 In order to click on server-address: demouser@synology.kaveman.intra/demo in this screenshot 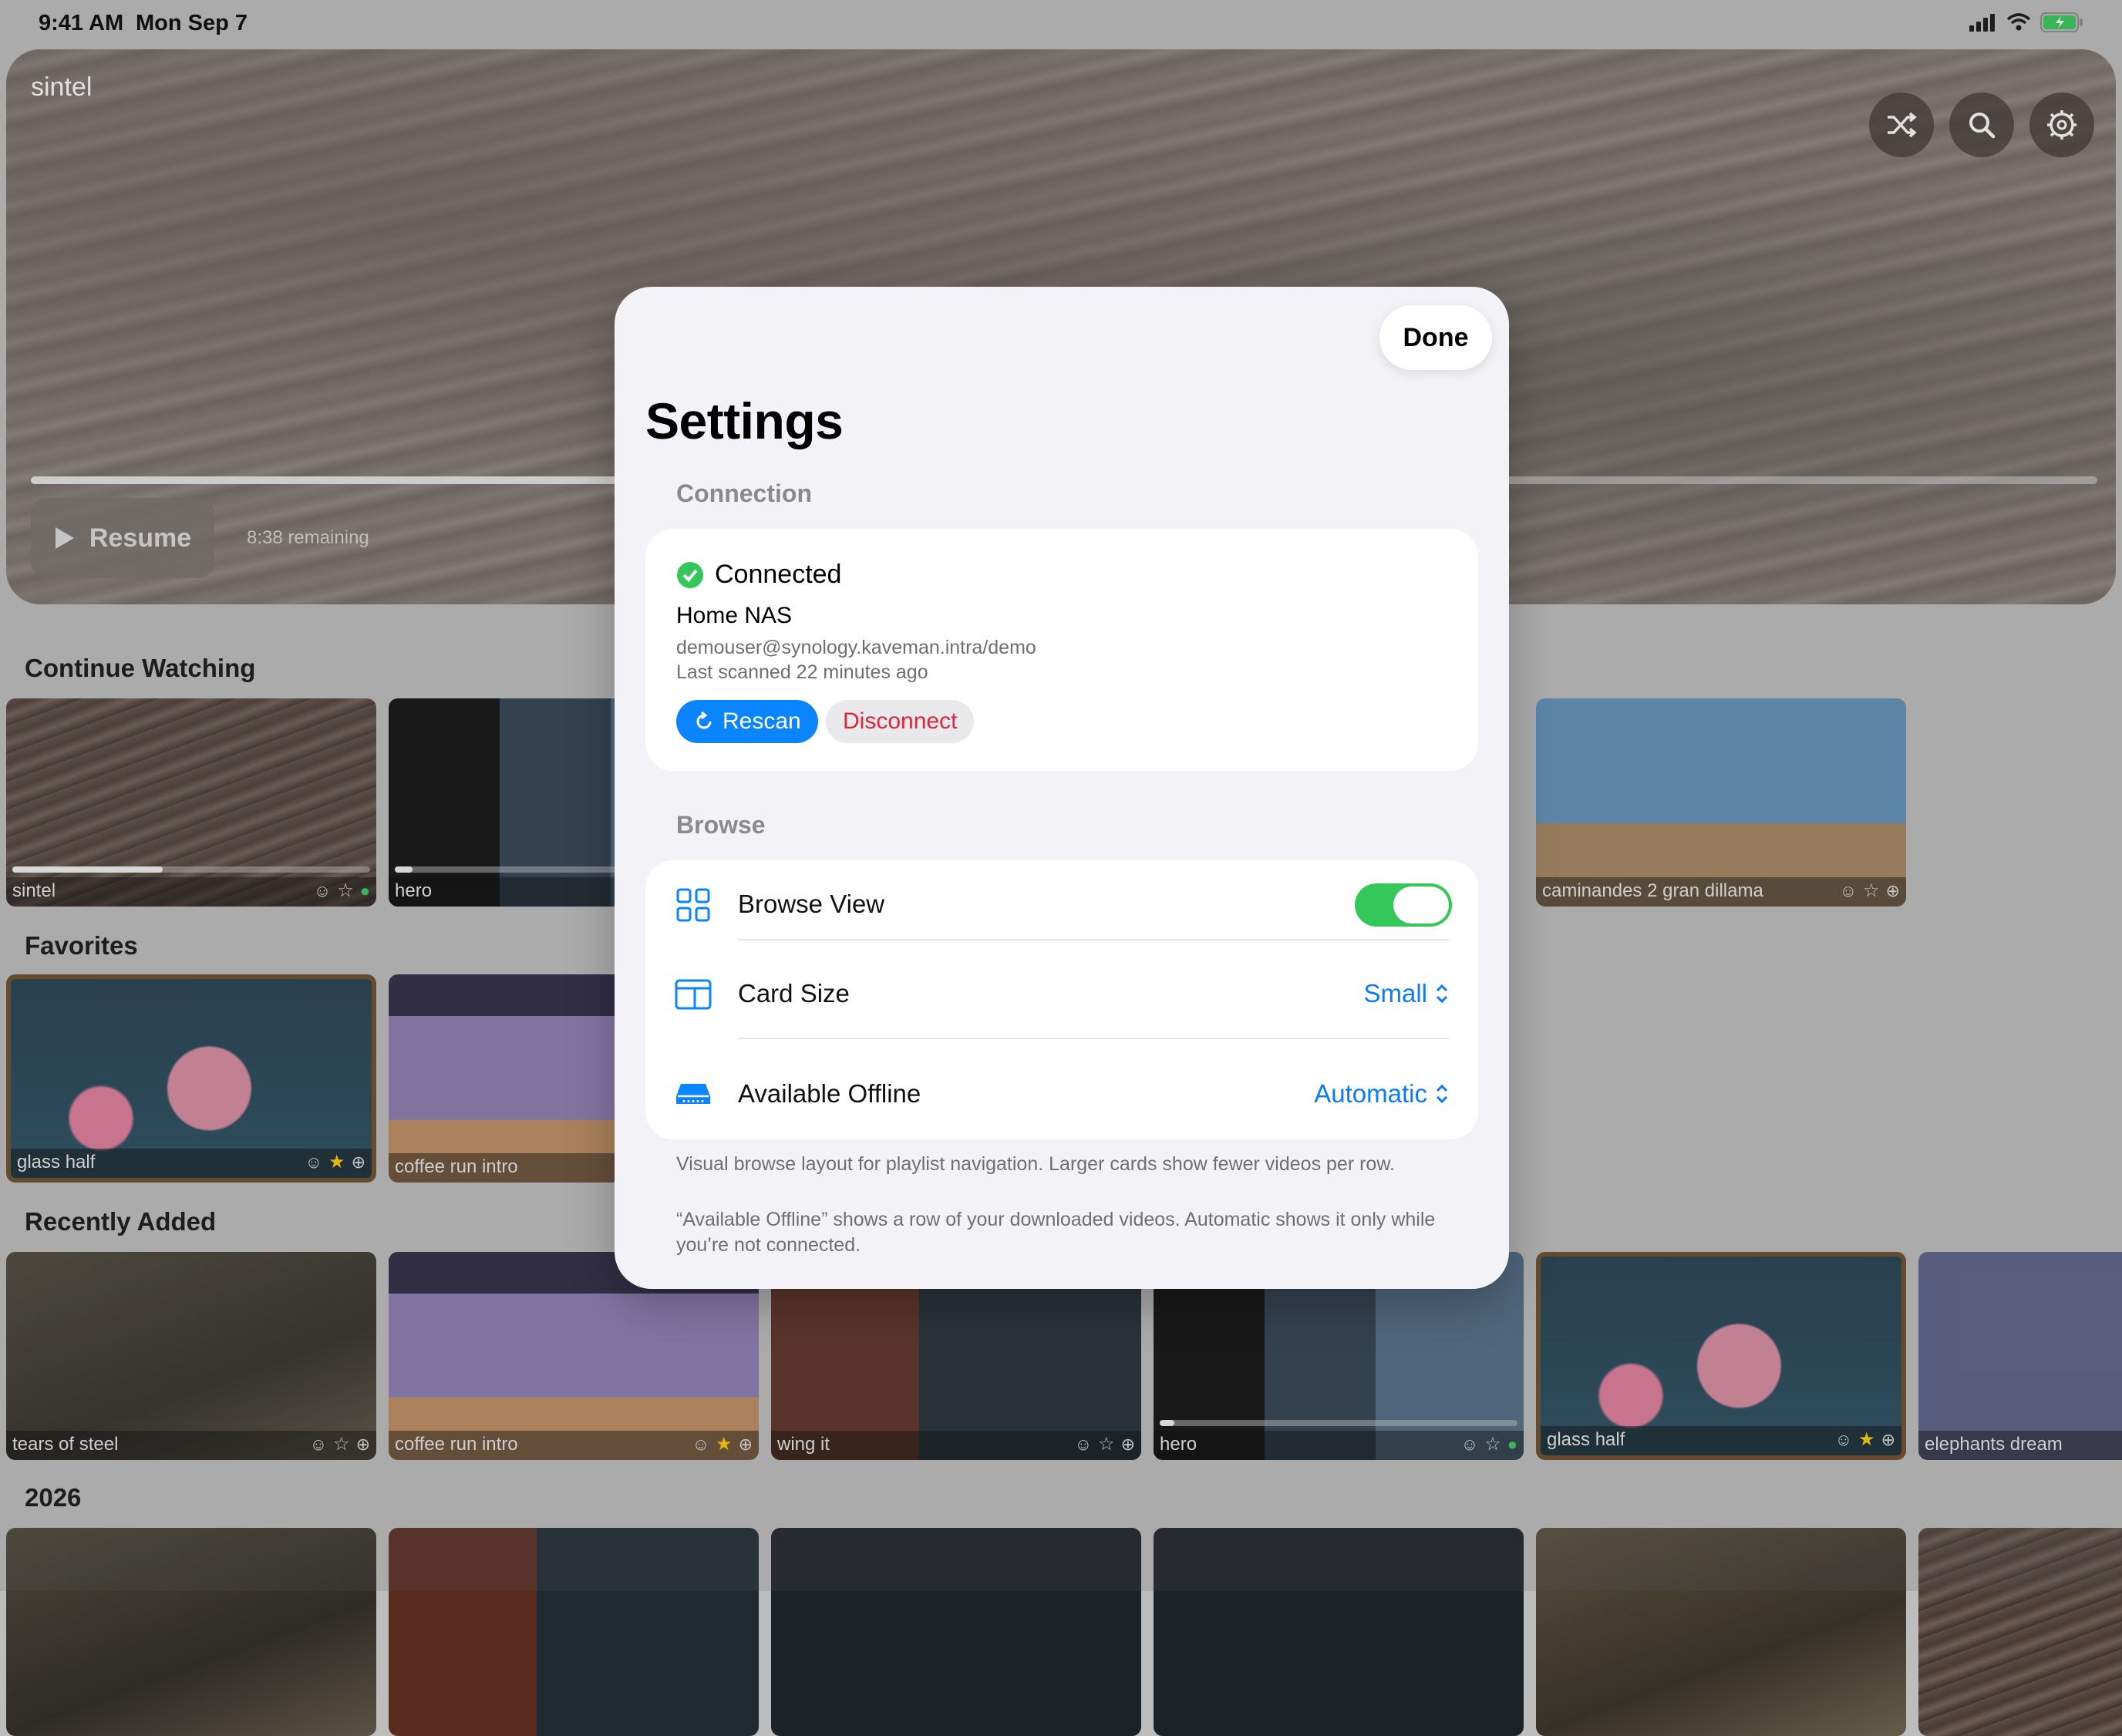, I will do `click(856, 647)`.